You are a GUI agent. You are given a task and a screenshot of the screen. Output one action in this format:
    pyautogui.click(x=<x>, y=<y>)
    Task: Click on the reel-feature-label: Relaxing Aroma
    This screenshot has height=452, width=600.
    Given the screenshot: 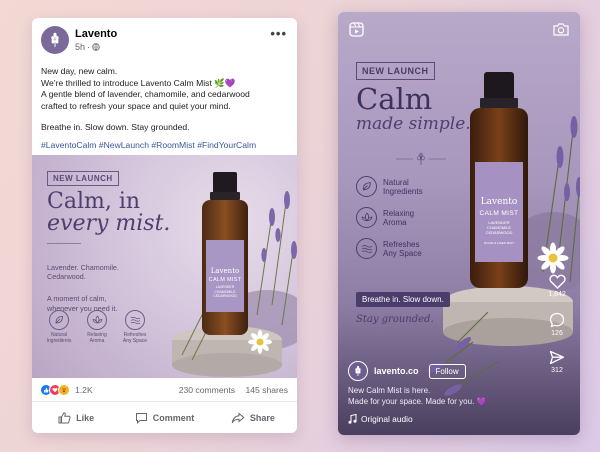 What is the action you would take?
    pyautogui.click(x=399, y=217)
    